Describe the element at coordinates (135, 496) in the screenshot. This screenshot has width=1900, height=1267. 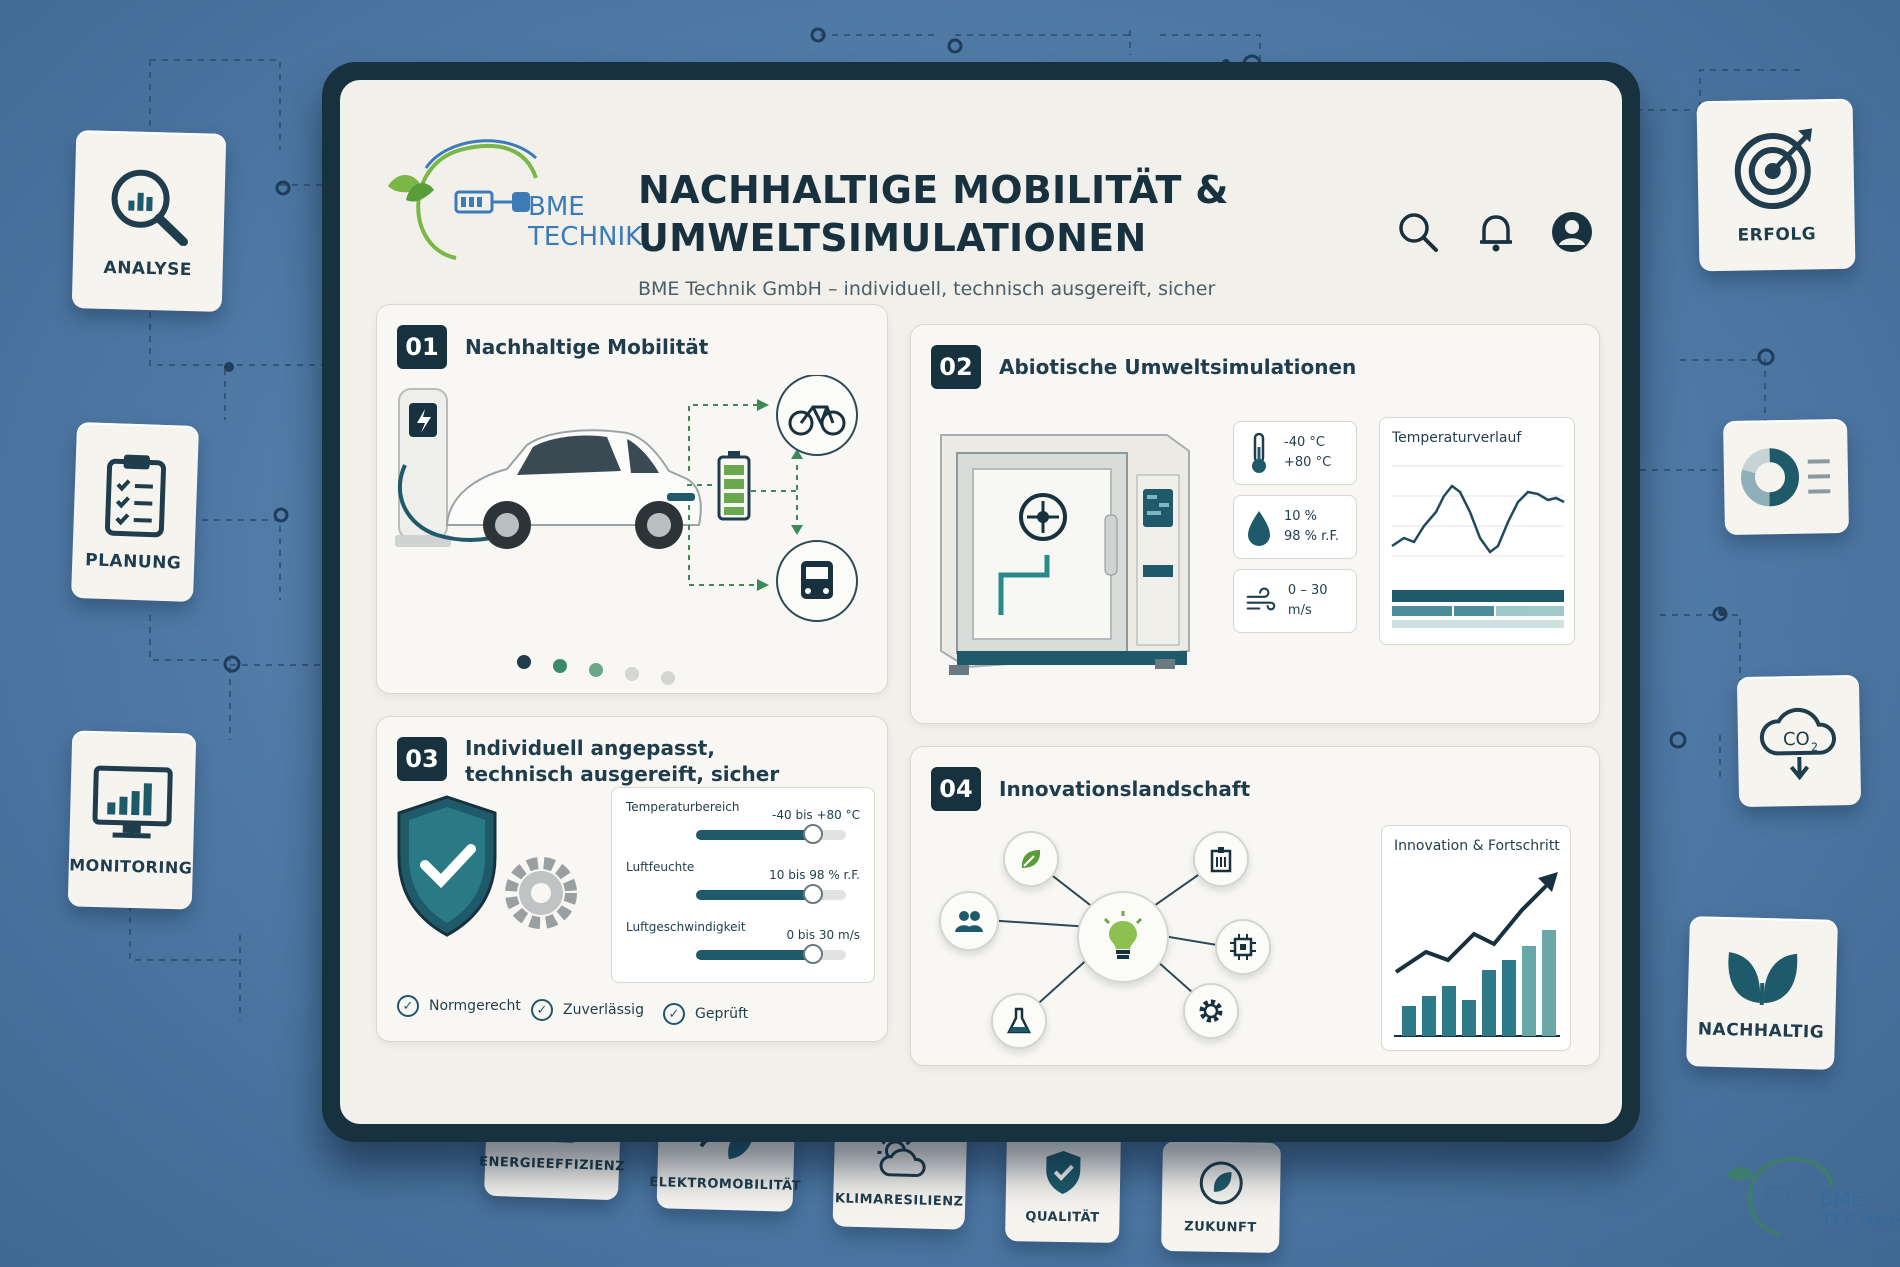
I see `clipboard-checklist-icon` at that location.